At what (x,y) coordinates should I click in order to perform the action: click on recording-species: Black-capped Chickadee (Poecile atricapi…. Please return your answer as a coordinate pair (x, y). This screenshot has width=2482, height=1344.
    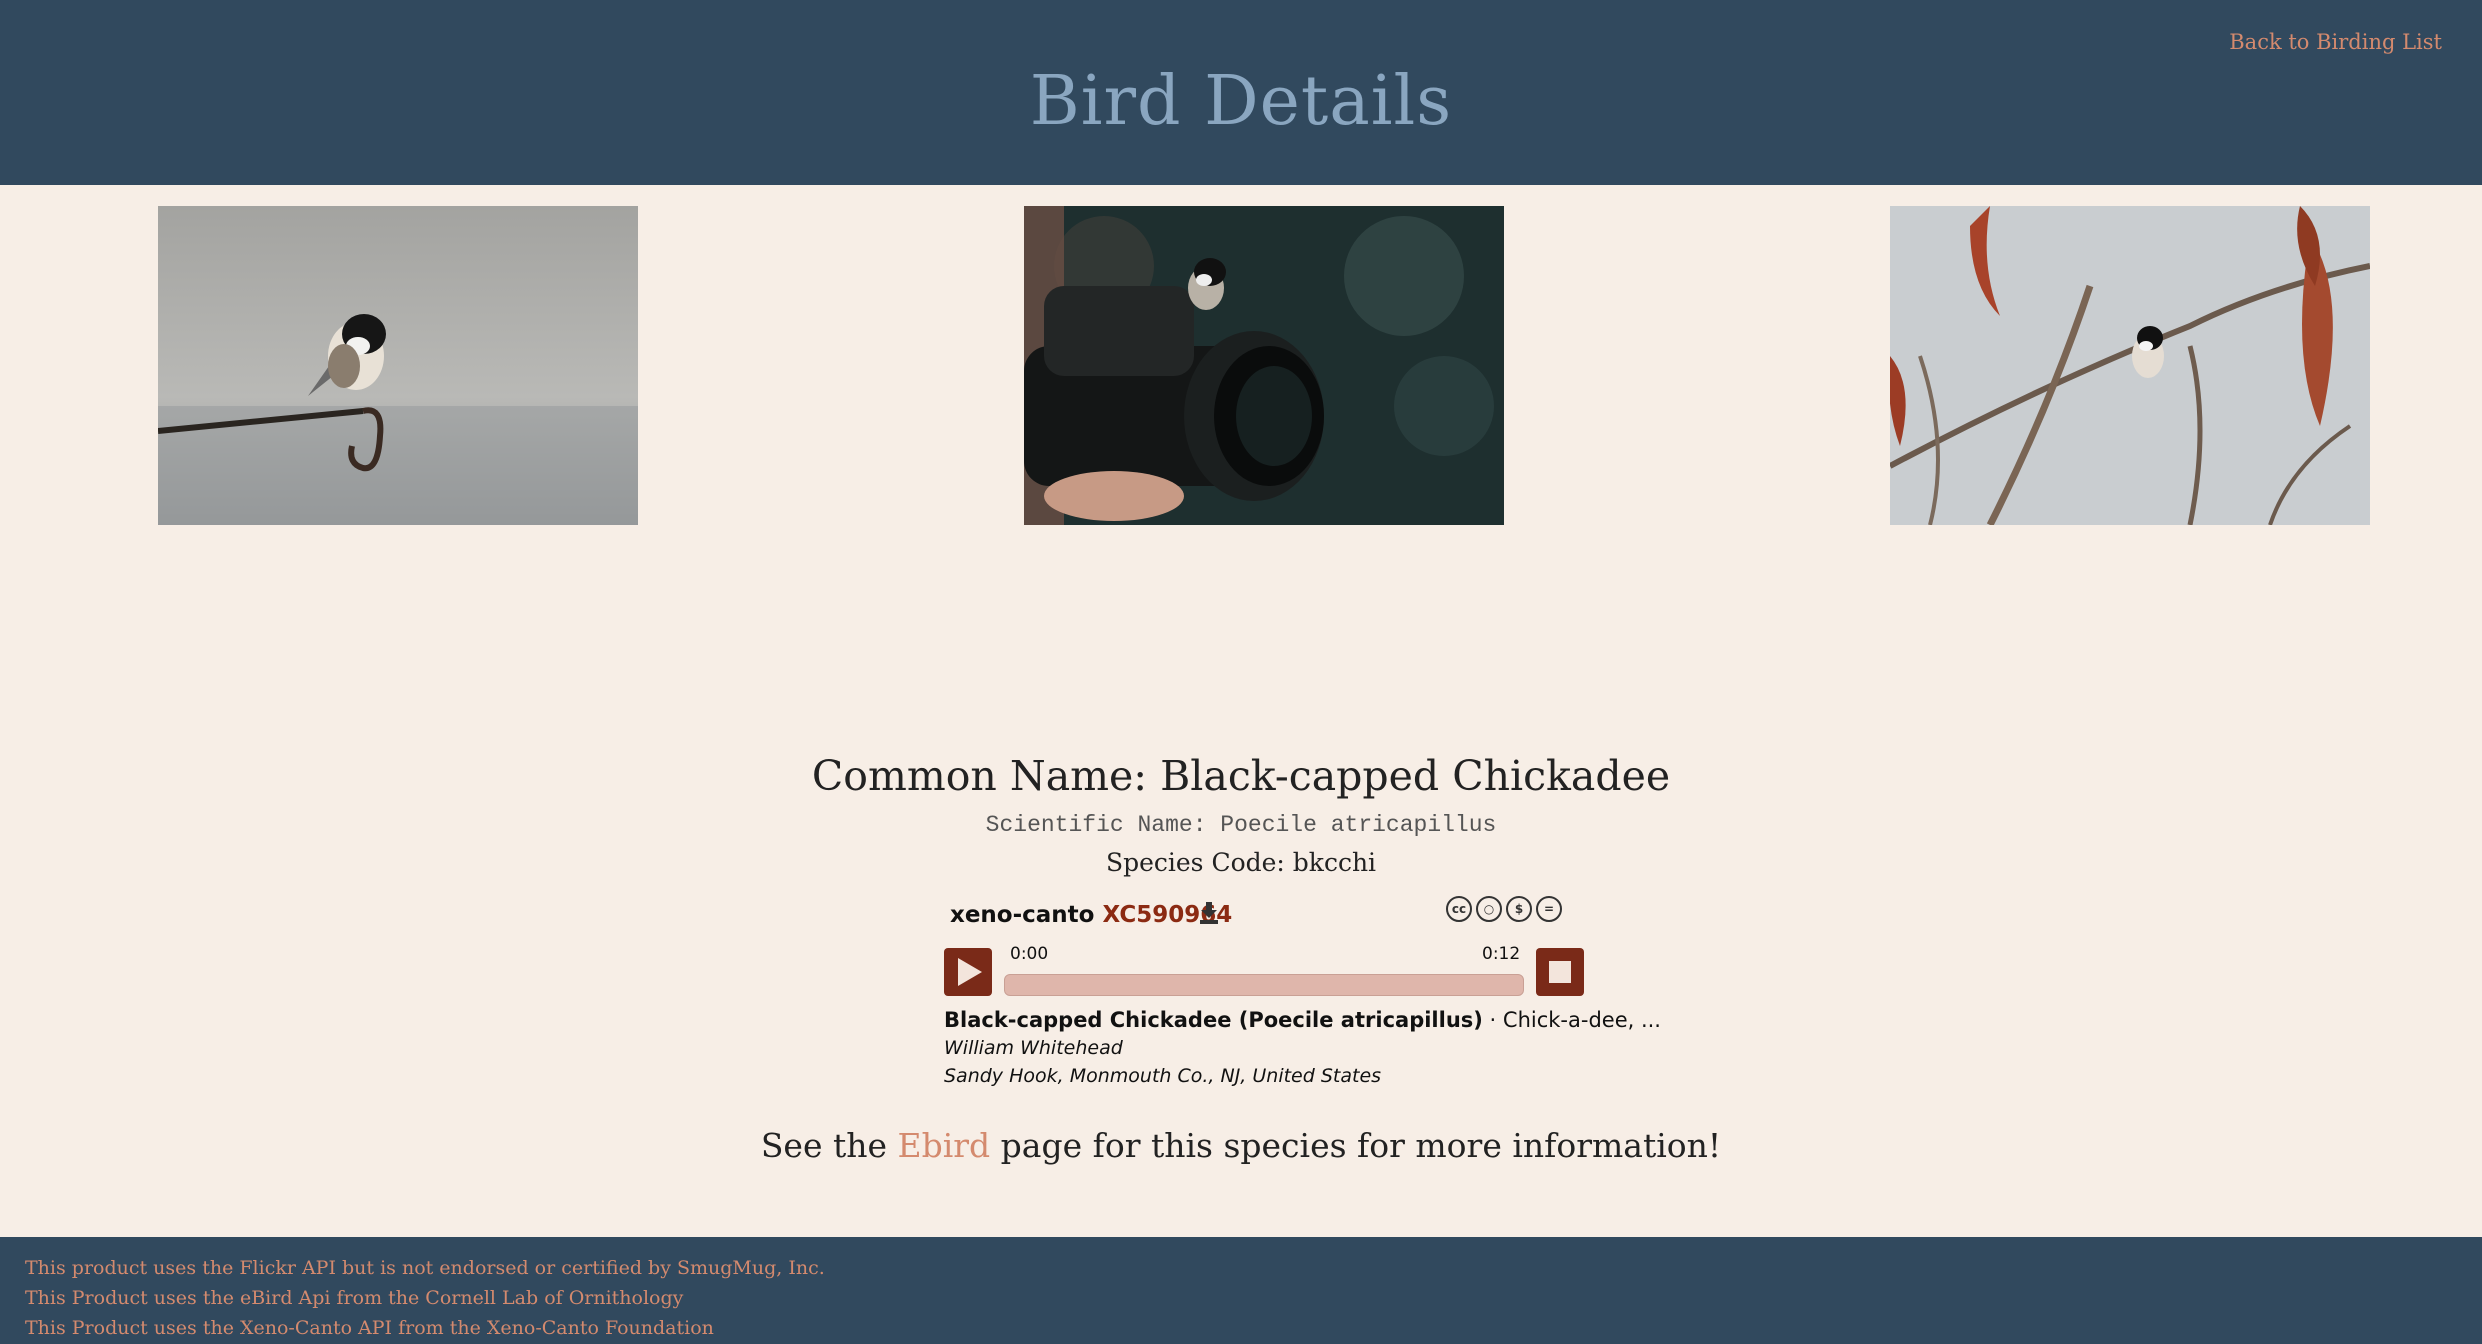
    Looking at the image, I should click on (1213, 1020).